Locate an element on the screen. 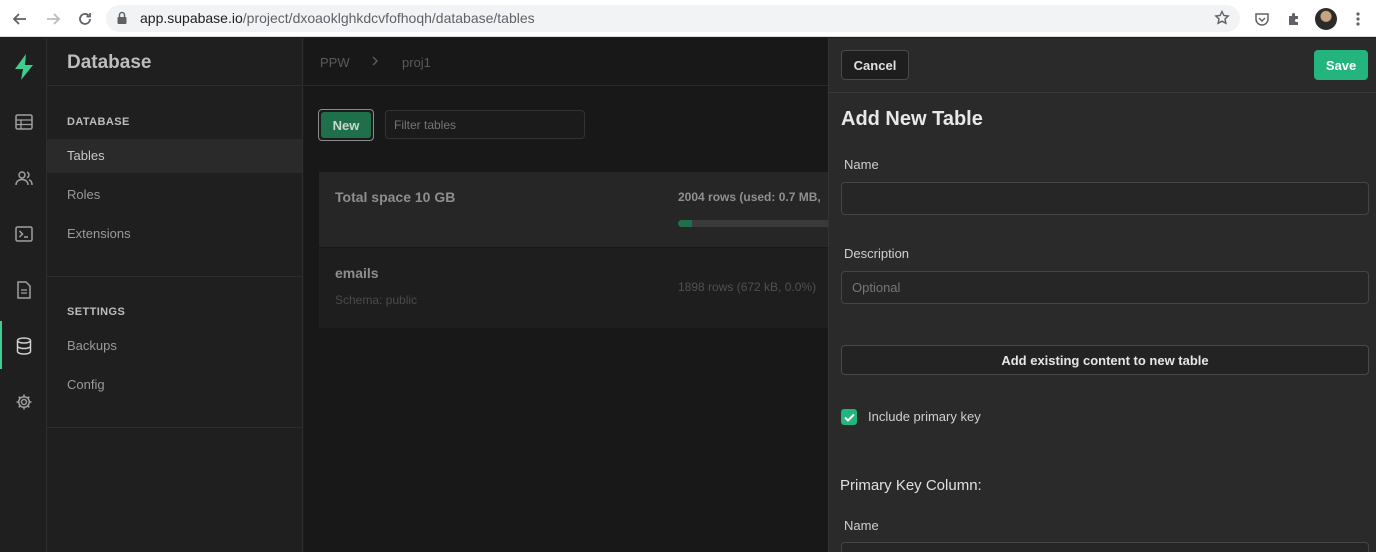  forward-icon is located at coordinates (53, 19).